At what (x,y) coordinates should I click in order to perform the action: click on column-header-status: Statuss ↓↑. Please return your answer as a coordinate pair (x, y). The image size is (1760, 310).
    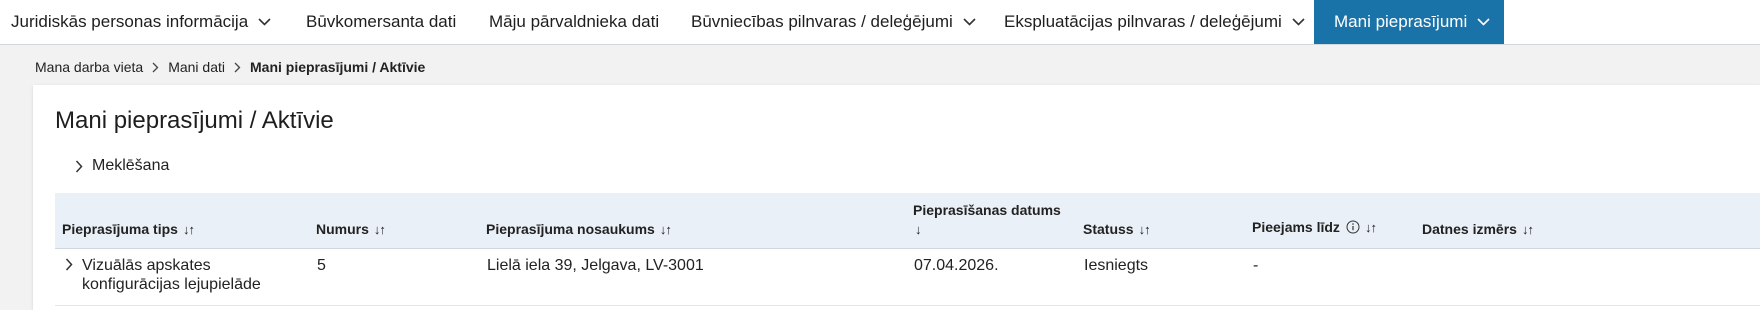
    Looking at the image, I should click on (1117, 229).